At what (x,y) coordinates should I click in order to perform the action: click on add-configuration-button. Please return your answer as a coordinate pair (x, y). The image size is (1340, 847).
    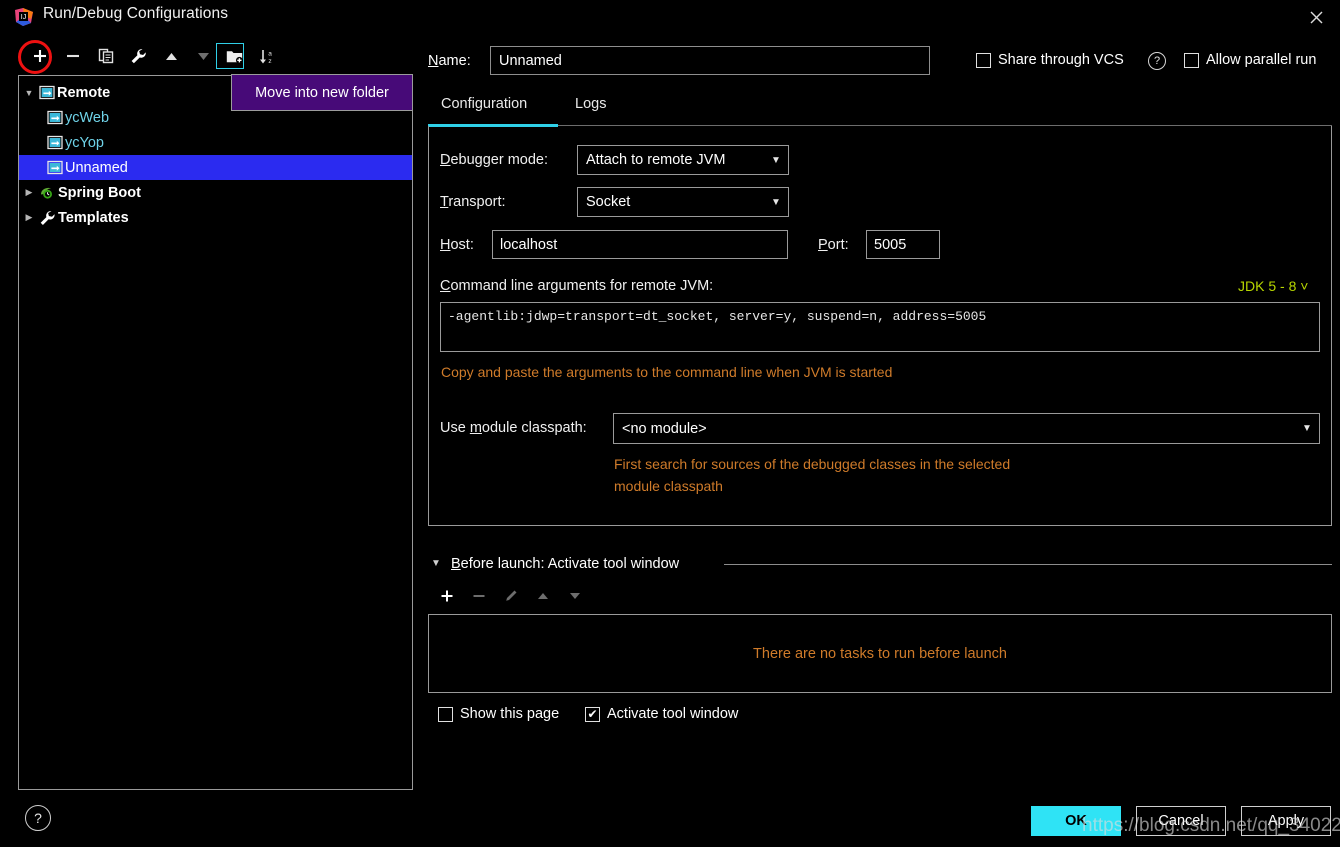
    Looking at the image, I should click on (40, 56).